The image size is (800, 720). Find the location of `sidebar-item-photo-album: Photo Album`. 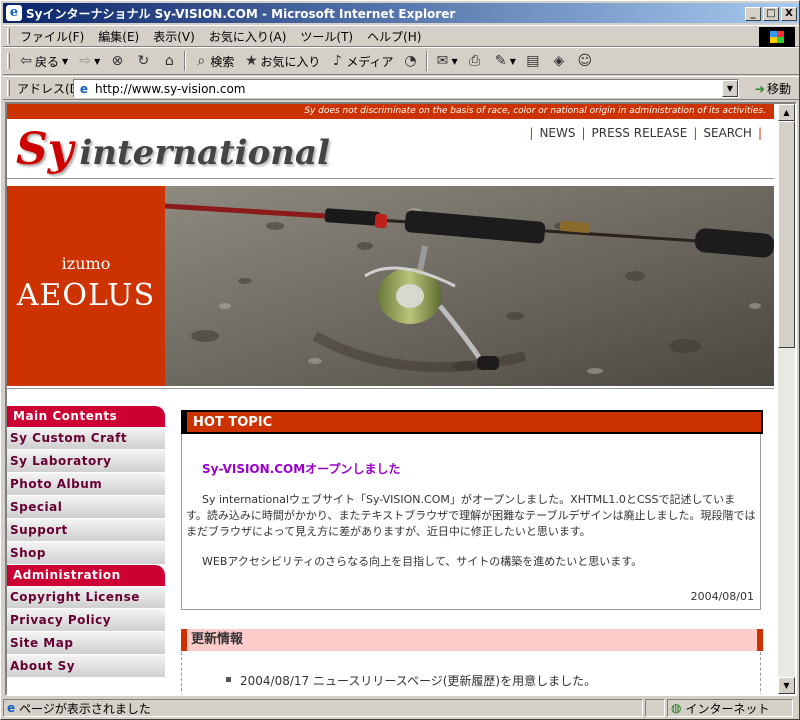

sidebar-item-photo-album: Photo Album is located at coordinates (86, 484).